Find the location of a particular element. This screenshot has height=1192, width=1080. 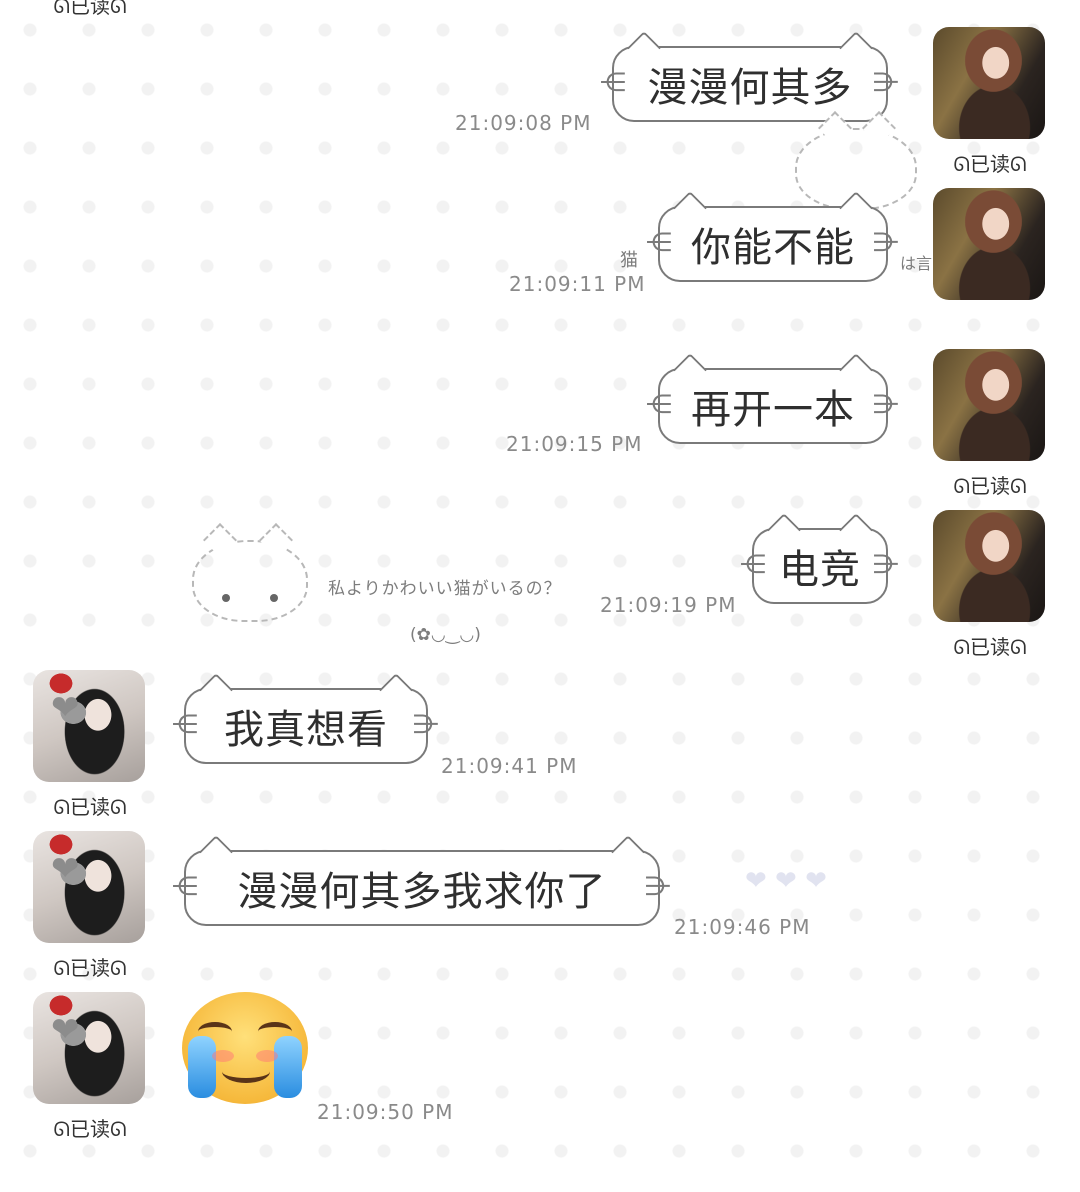

message-bubble: ⋲ 漫漫何其多 ⋺ is located at coordinates (749, 84).